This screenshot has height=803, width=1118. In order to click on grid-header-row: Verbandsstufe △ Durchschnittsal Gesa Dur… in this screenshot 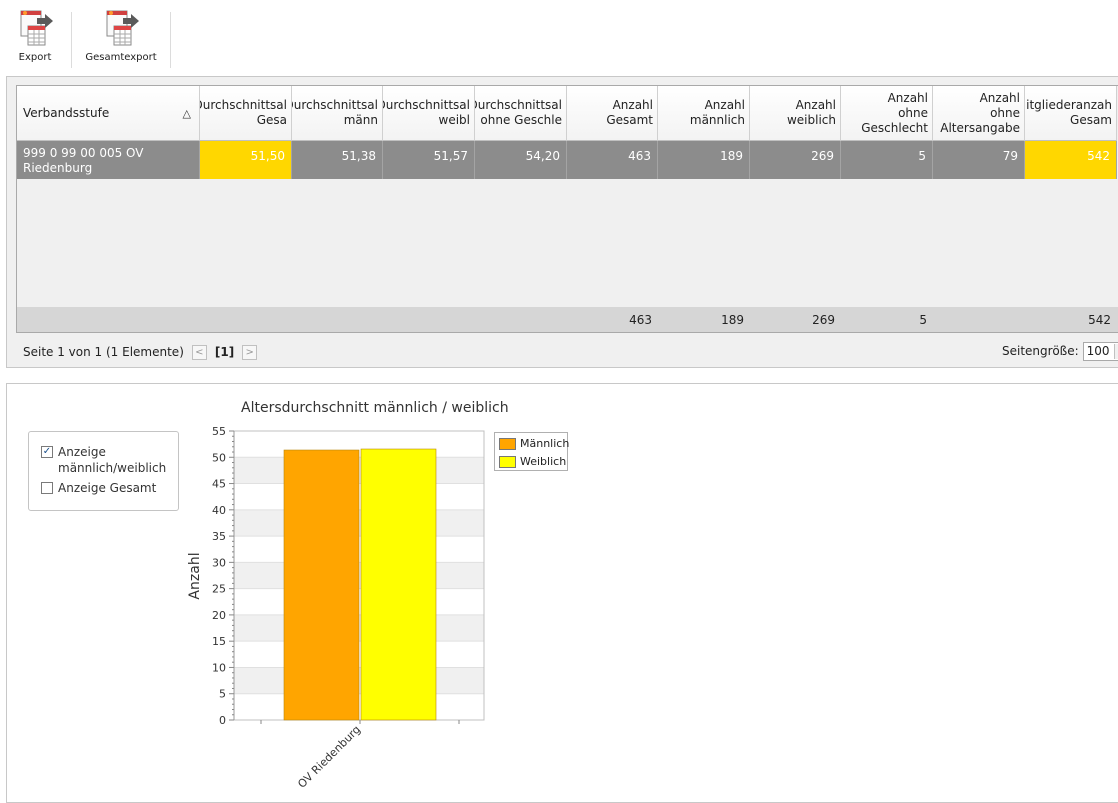, I will do `click(567, 113)`.